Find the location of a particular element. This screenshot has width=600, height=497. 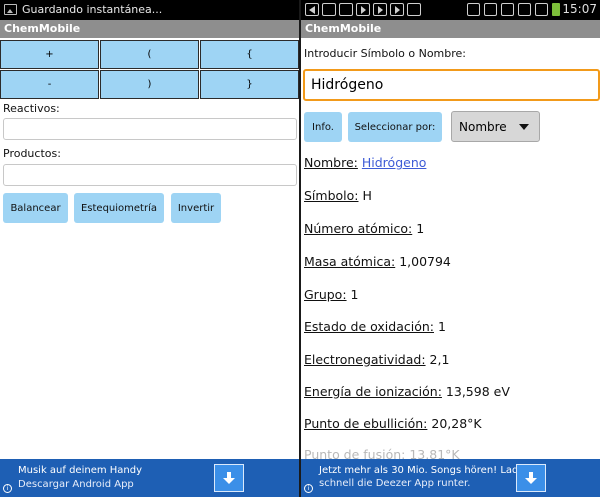

signal-icon is located at coordinates (541, 9).